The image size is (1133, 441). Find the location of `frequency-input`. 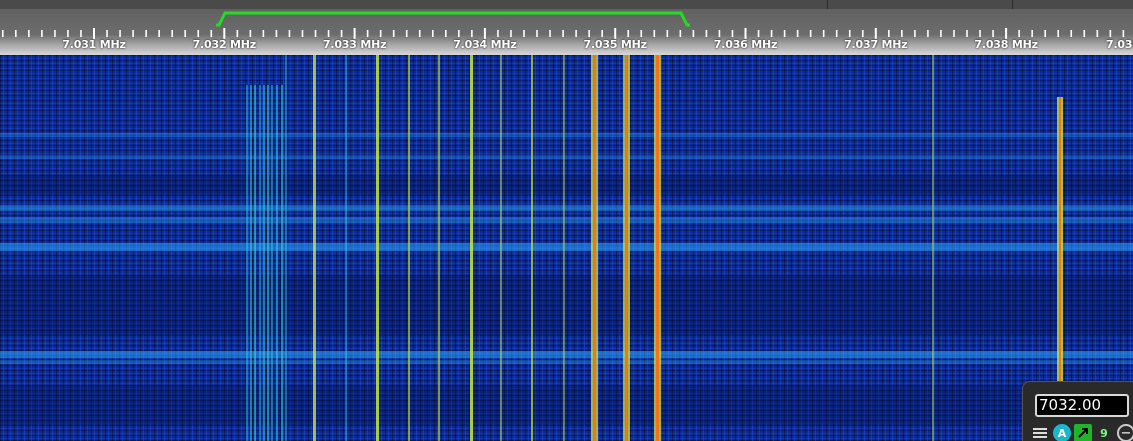

frequency-input is located at coordinates (1082, 405).